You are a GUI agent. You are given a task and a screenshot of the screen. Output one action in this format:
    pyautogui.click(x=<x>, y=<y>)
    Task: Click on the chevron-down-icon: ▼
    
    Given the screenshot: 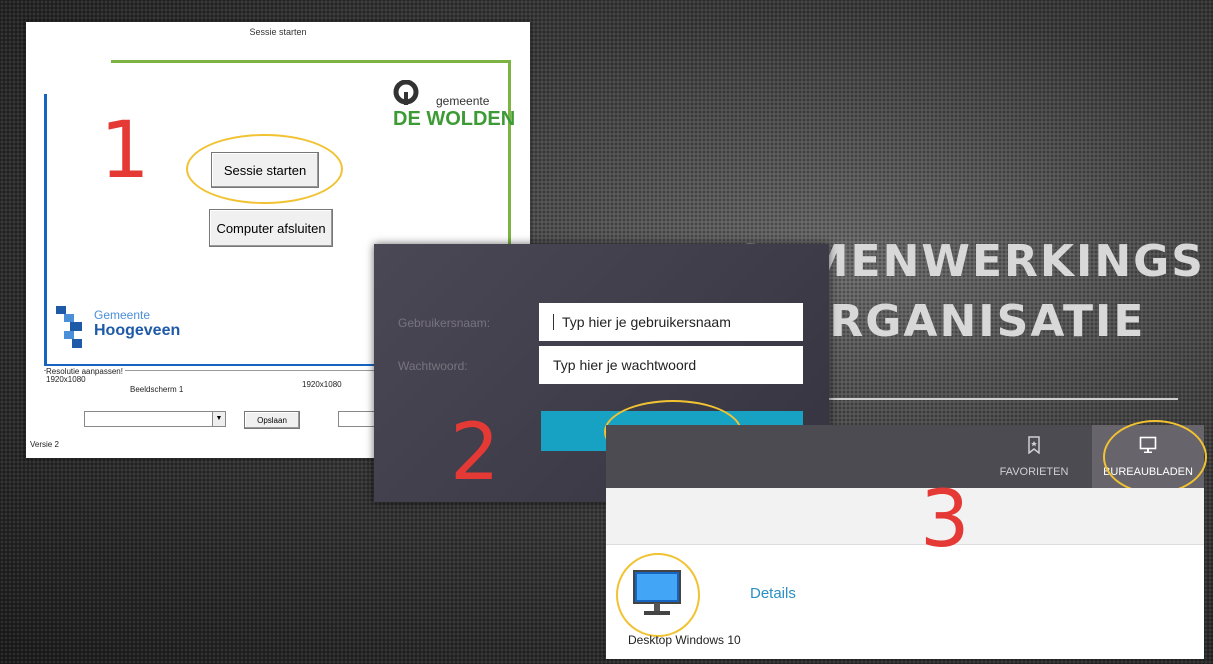 What is the action you would take?
    pyautogui.click(x=218, y=419)
    